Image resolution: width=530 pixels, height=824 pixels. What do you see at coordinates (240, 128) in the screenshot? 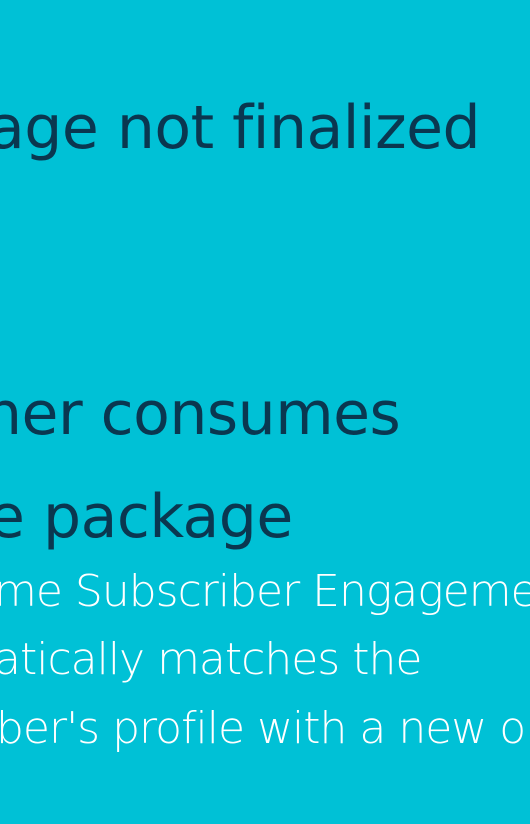
I see `heading-status-line: age not finalized` at bounding box center [240, 128].